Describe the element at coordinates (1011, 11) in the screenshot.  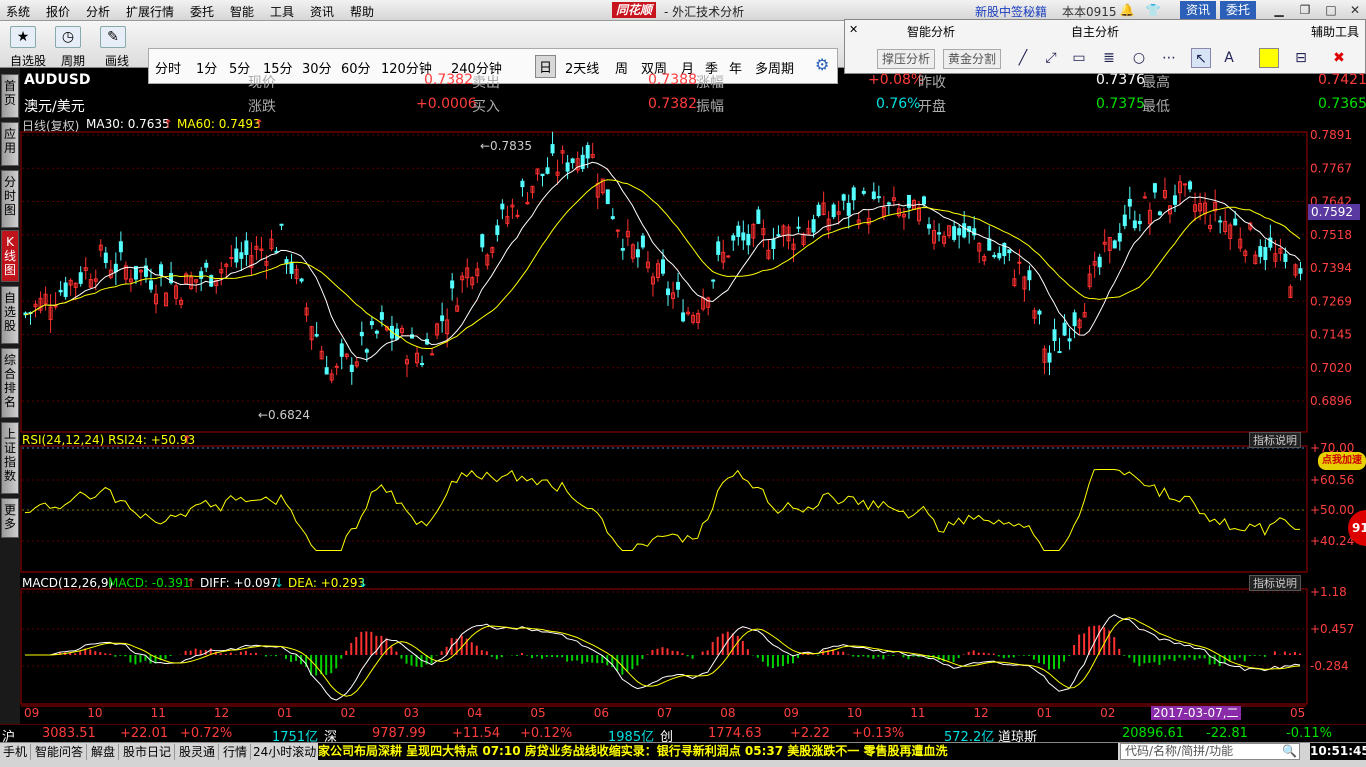
I see `newstock-link: 新股中签秘籍` at that location.